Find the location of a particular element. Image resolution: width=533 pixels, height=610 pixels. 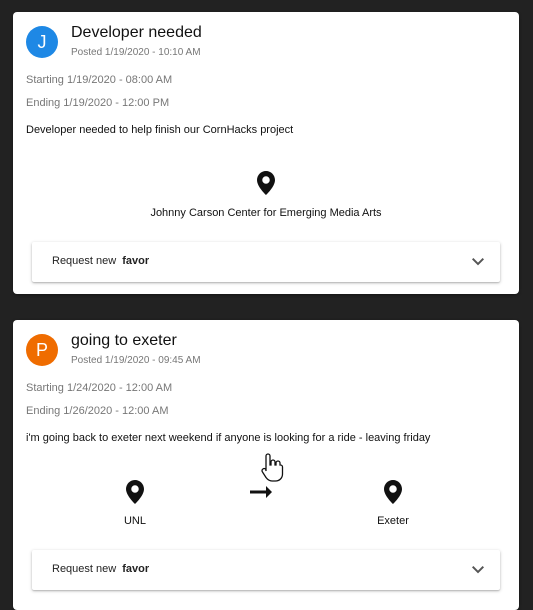

hand-pointer-cursor-icon is located at coordinates (272, 467).